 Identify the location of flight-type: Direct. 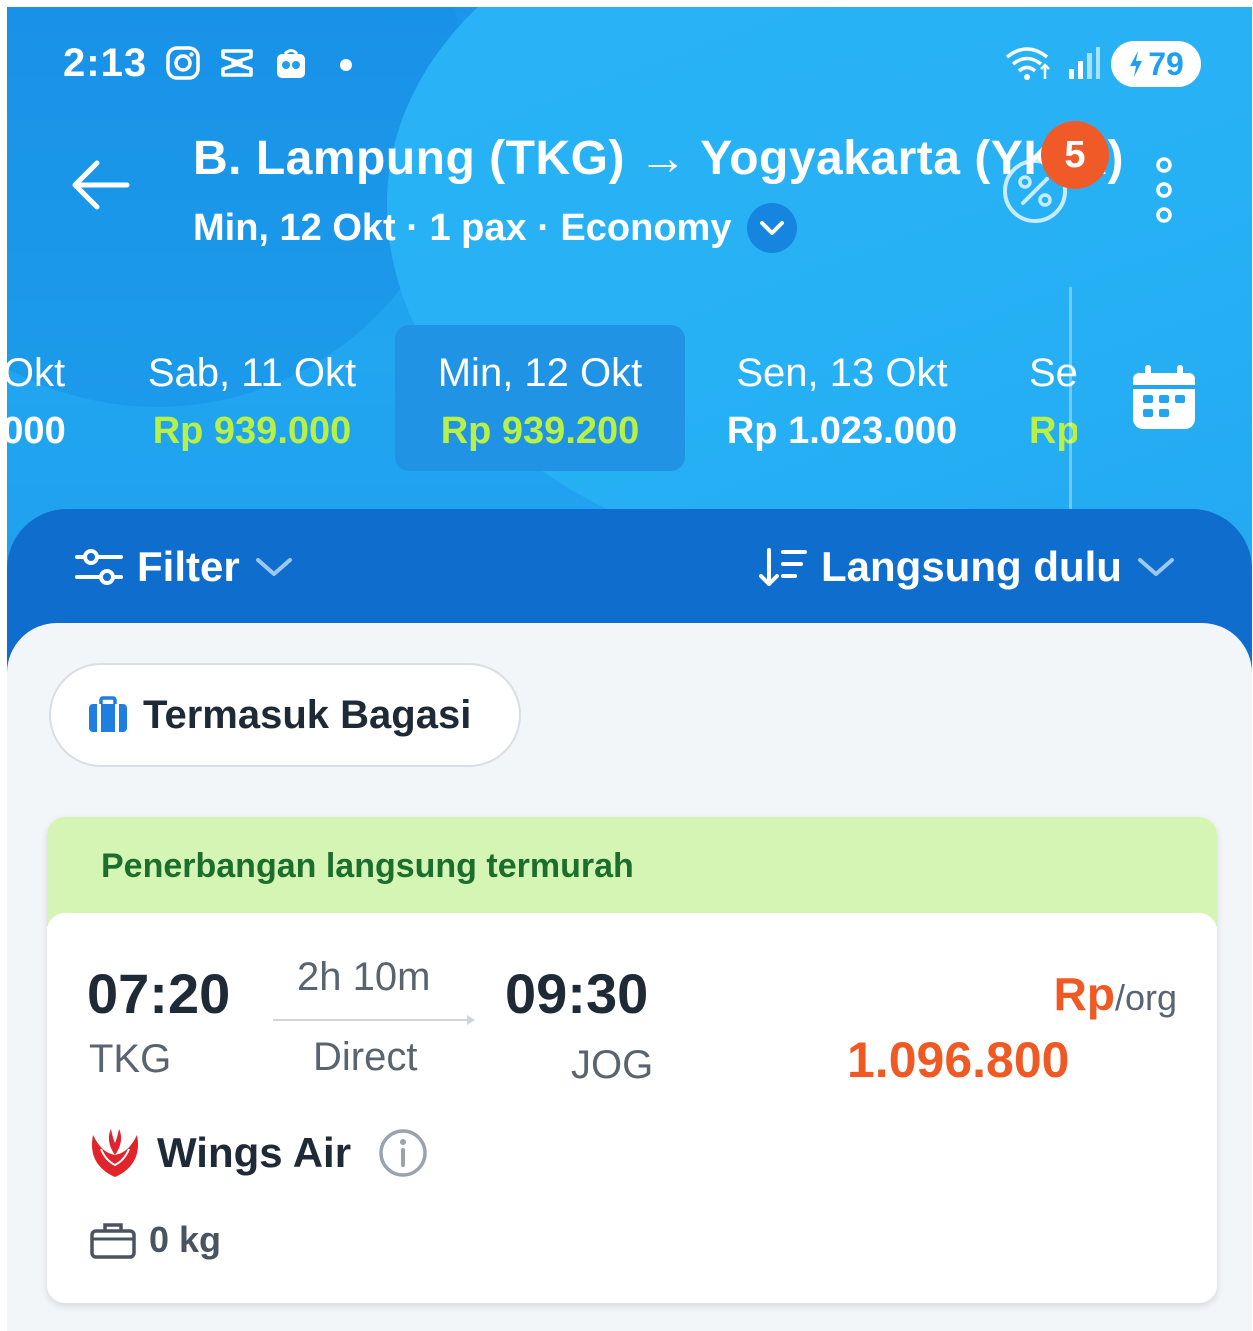
(365, 1057).